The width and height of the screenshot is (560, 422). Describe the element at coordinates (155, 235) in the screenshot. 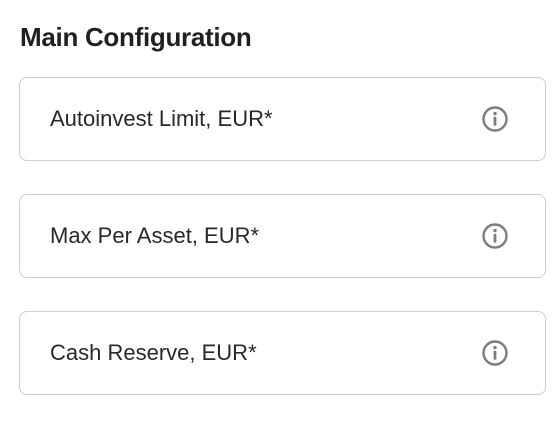

I see `max-per-asset-label: Max Per Asset, EUR*` at that location.